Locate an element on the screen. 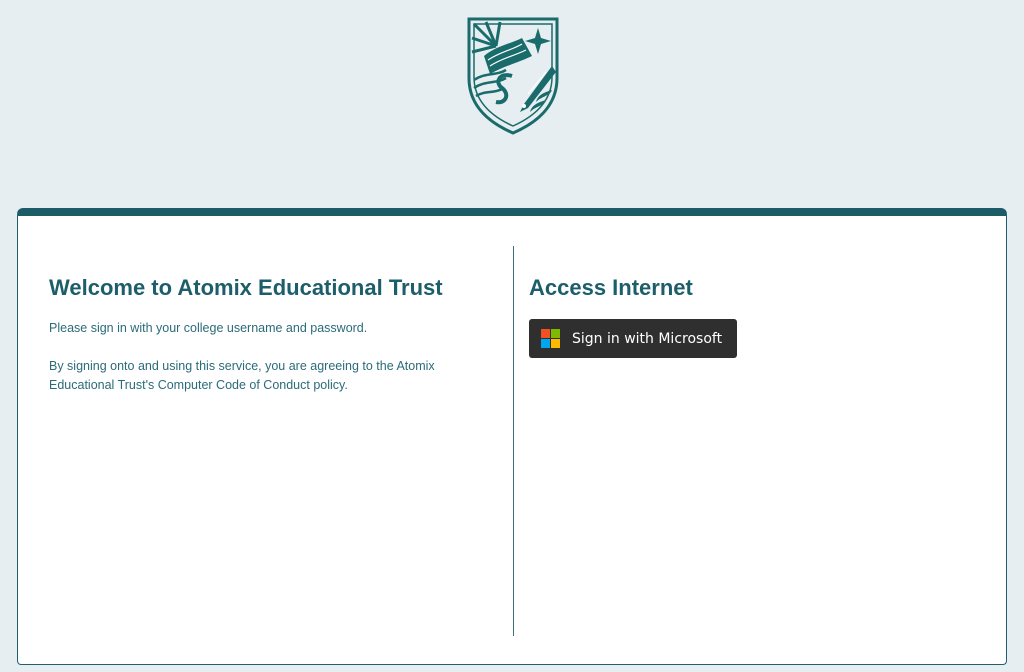  panel-divider is located at coordinates (513, 441).